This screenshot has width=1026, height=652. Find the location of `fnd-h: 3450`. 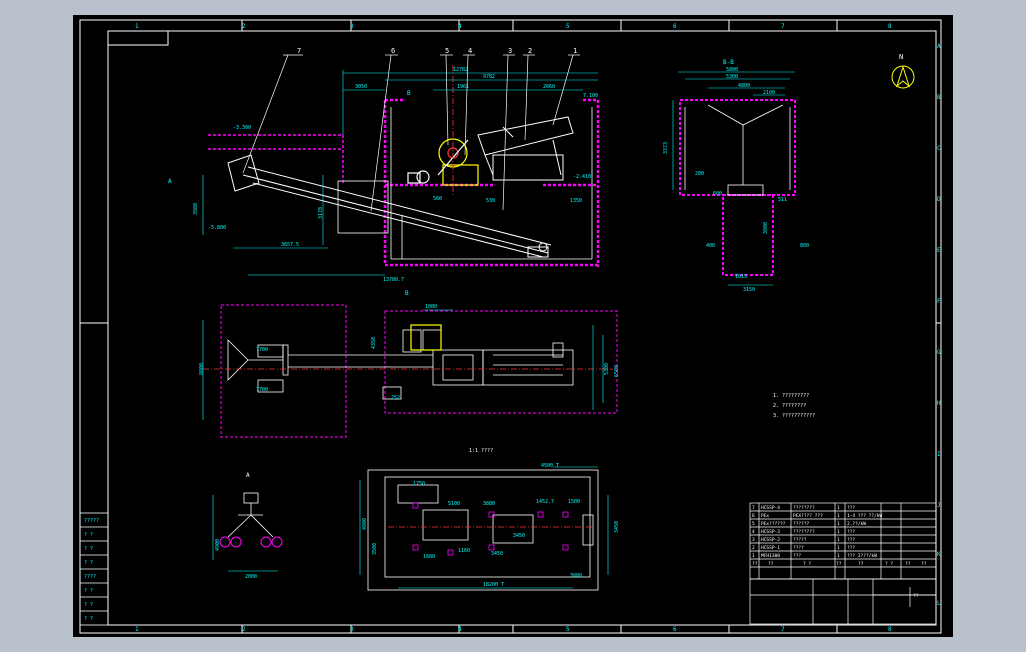

fnd-h: 3450 is located at coordinates (497, 554).